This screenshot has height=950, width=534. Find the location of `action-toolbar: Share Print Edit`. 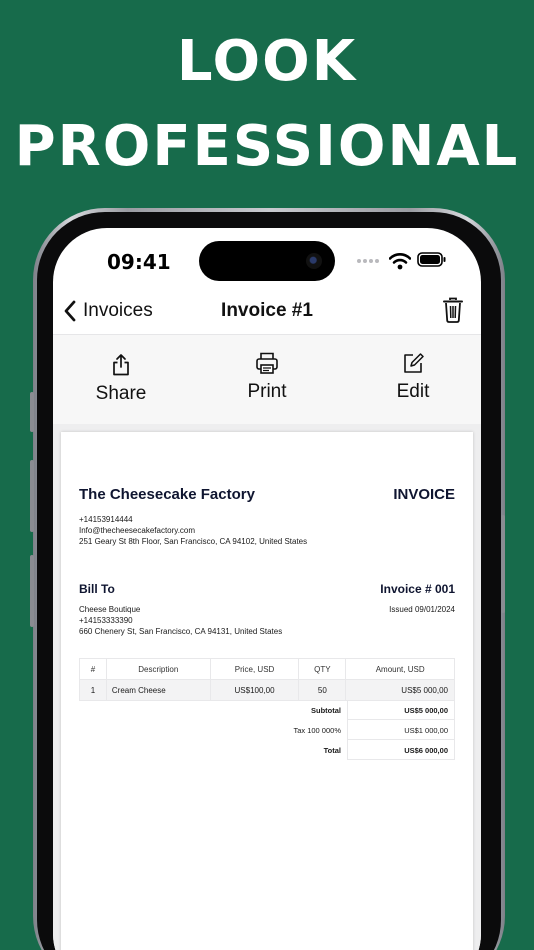

action-toolbar: Share Print Edit is located at coordinates (267, 379).